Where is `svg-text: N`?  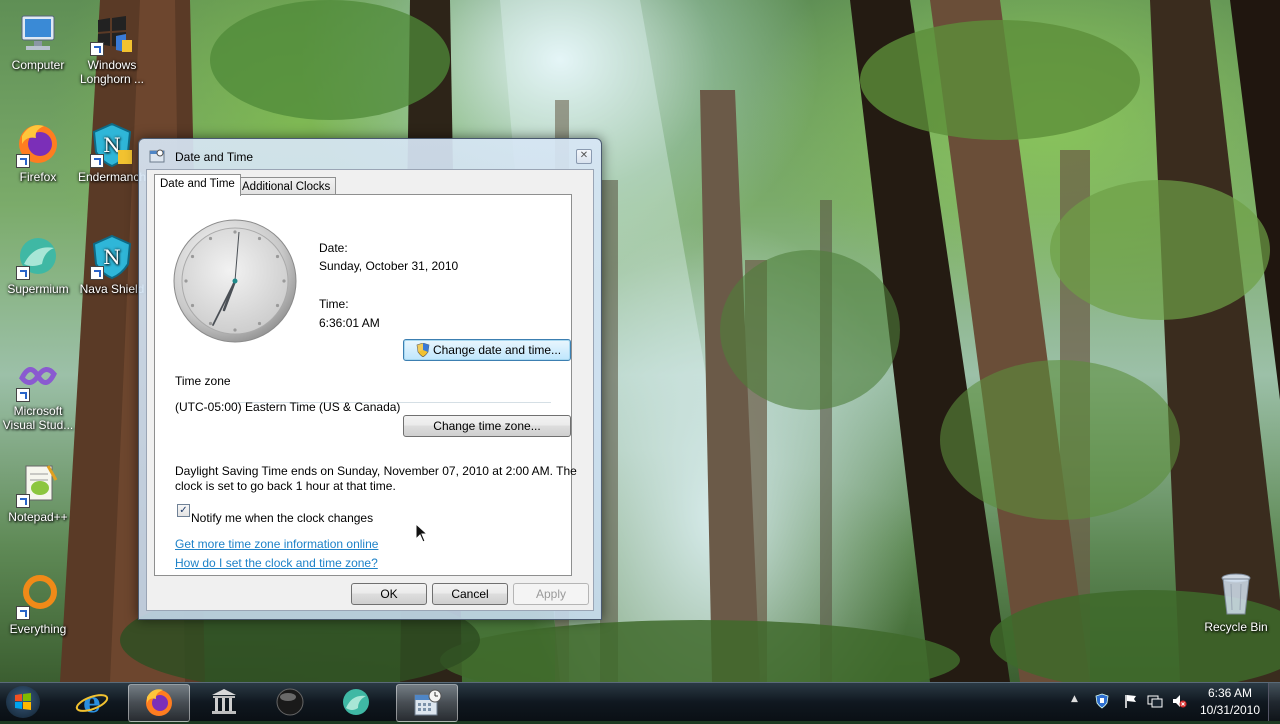
svg-text: N is located at coordinates (112, 257).